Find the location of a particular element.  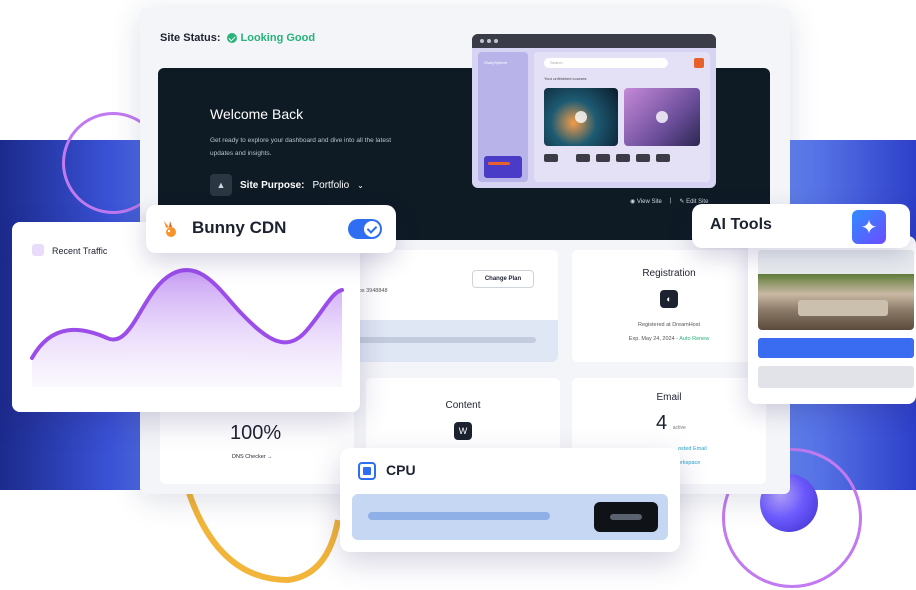

cpu-card: CPU is located at coordinates (510, 500).